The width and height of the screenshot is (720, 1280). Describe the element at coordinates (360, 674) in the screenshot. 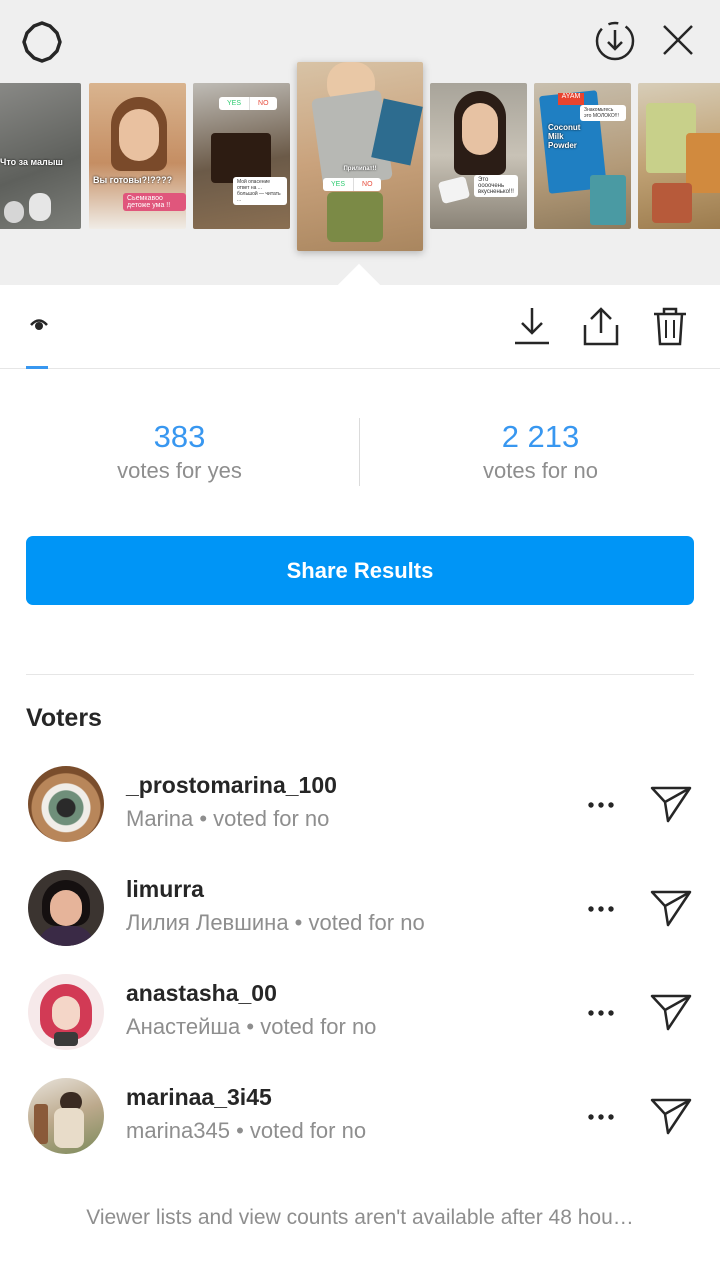

I see `section-divider` at that location.